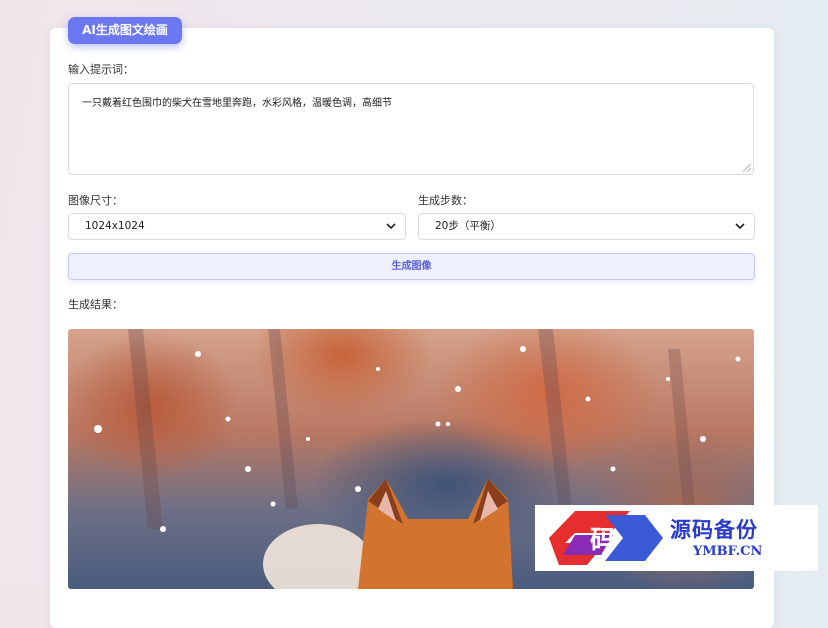  Describe the element at coordinates (115, 226) in the screenshot. I see `size-select-value: 1024x1024` at that location.